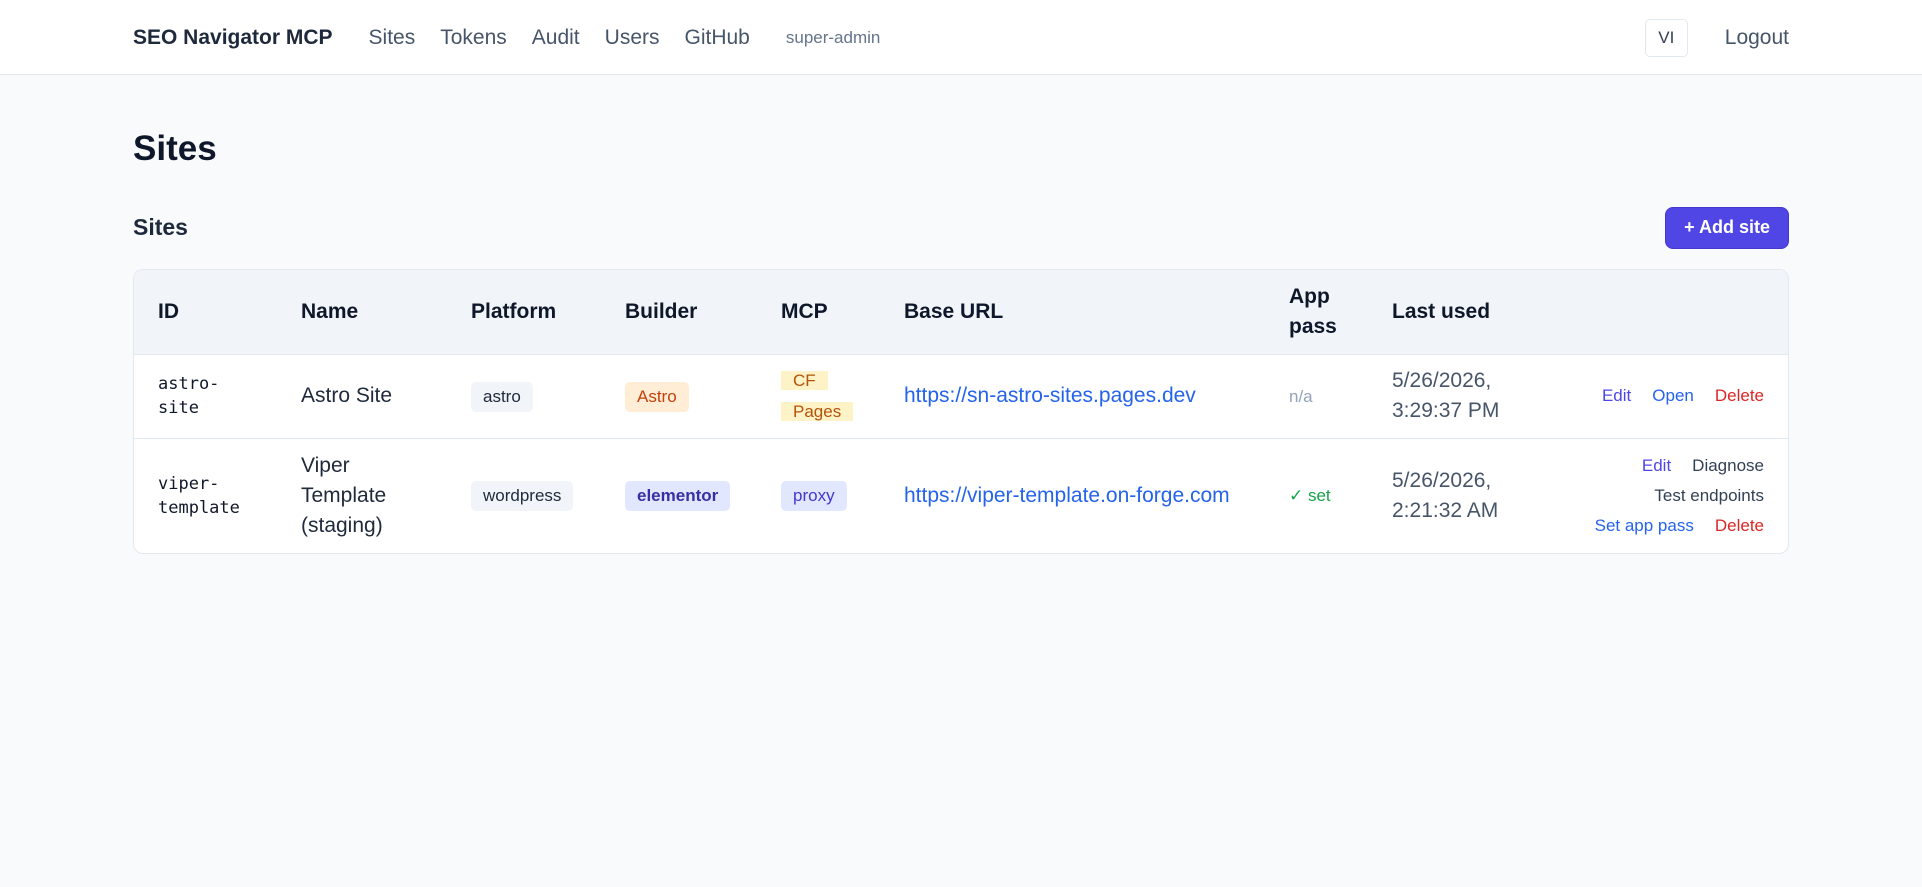  I want to click on site-mcp-cell: CF Pages, so click(818, 396).